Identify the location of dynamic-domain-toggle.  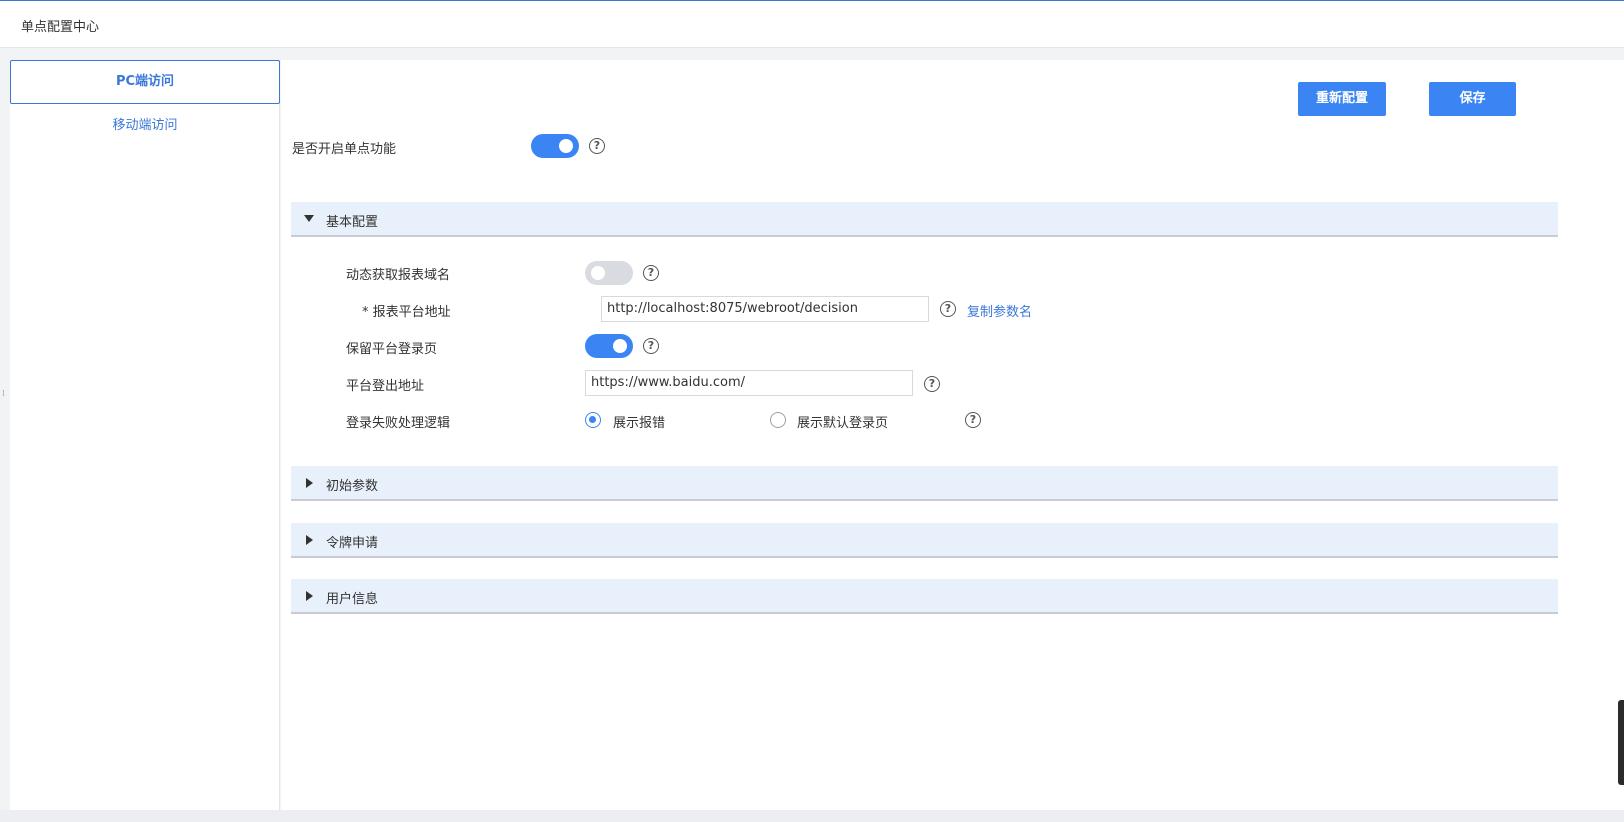
(609, 273).